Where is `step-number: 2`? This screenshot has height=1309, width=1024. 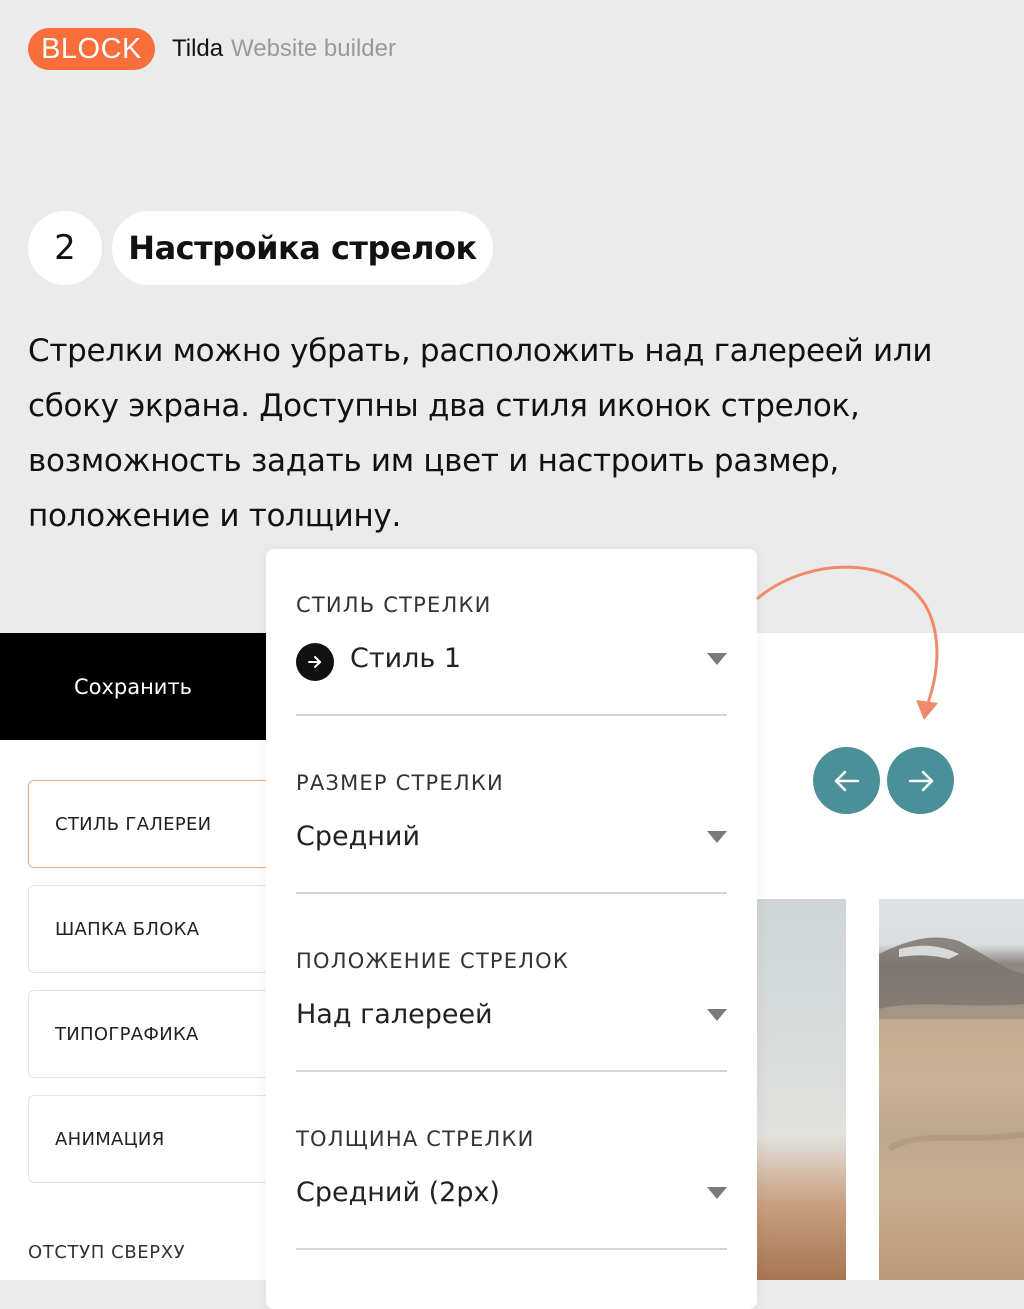 step-number: 2 is located at coordinates (65, 248).